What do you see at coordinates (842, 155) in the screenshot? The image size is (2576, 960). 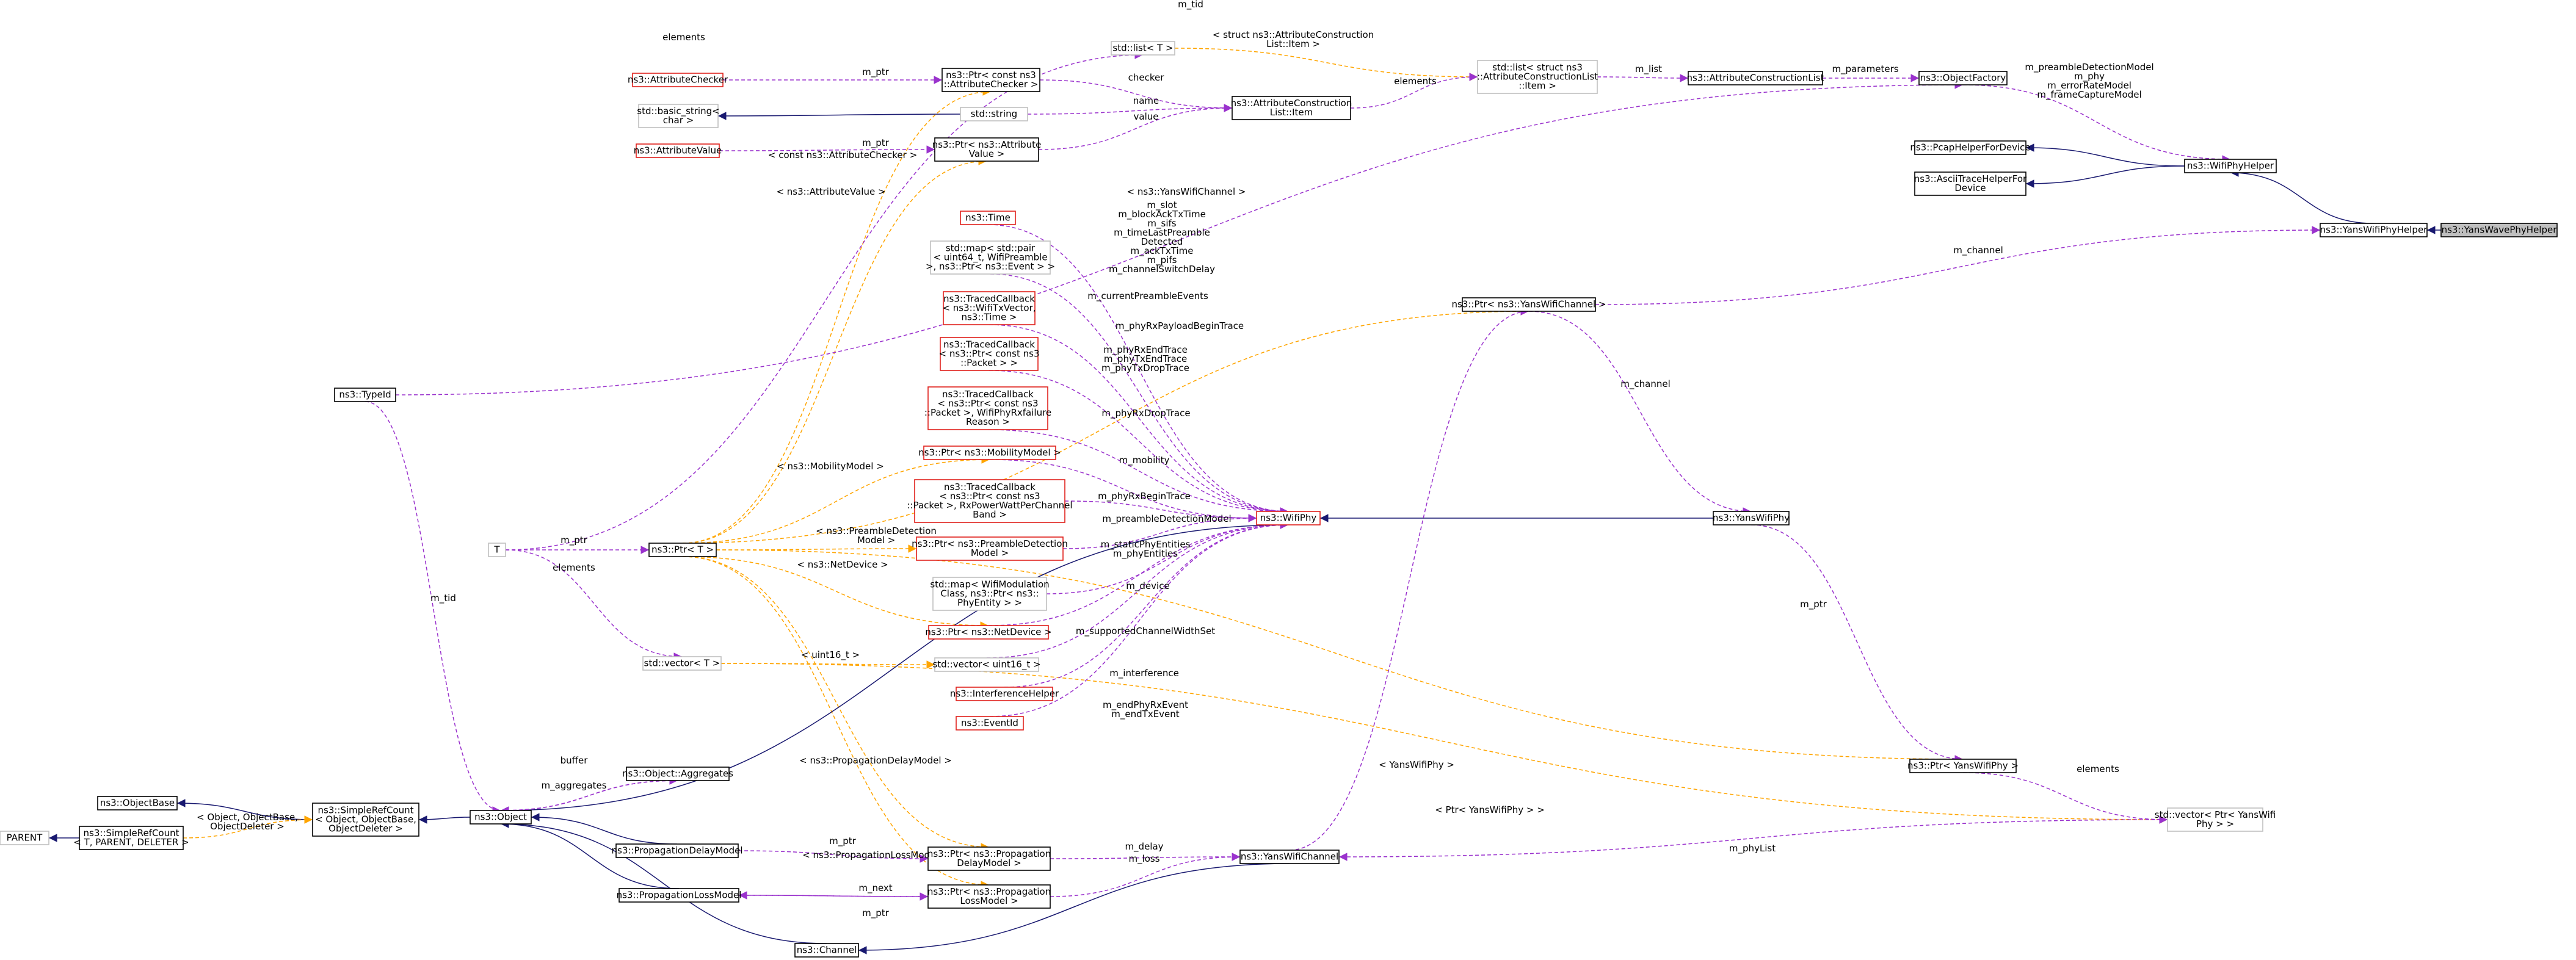 I see `edge-label-l_const_checker: < const ns3::AttributeChecker >` at bounding box center [842, 155].